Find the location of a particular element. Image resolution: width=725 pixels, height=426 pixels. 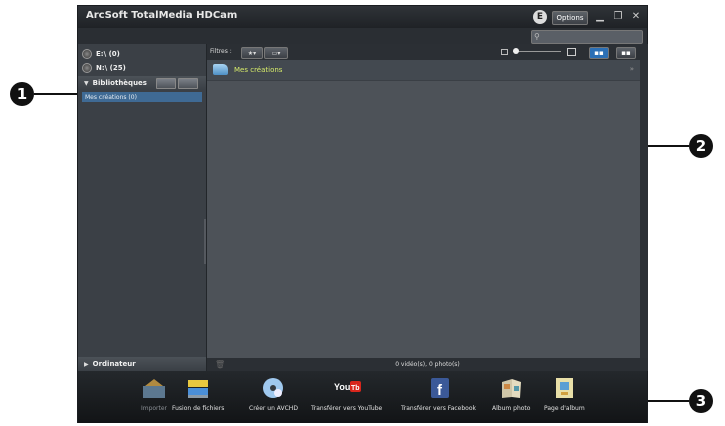

large-thumbnail-icon is located at coordinates (571, 52).